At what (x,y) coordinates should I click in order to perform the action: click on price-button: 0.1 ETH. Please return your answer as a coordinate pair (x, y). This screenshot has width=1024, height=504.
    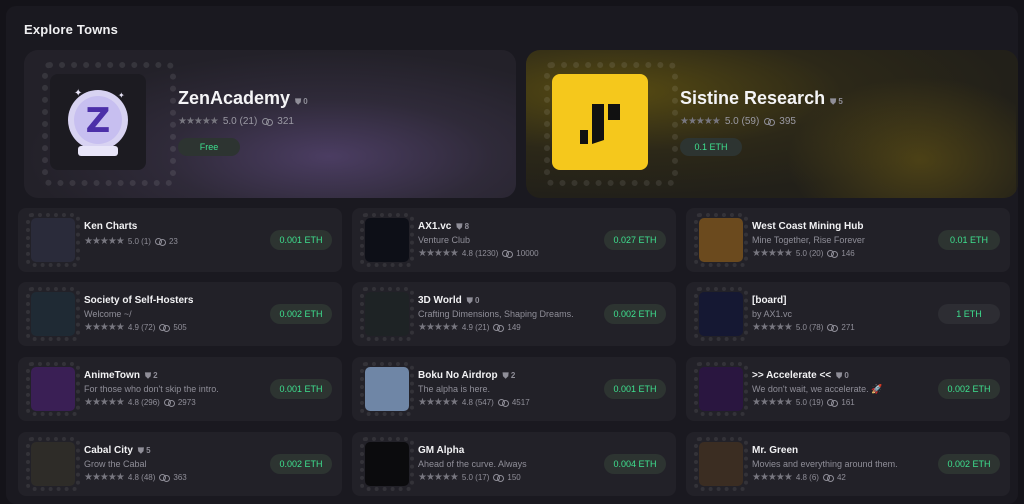
    Looking at the image, I should click on (711, 147).